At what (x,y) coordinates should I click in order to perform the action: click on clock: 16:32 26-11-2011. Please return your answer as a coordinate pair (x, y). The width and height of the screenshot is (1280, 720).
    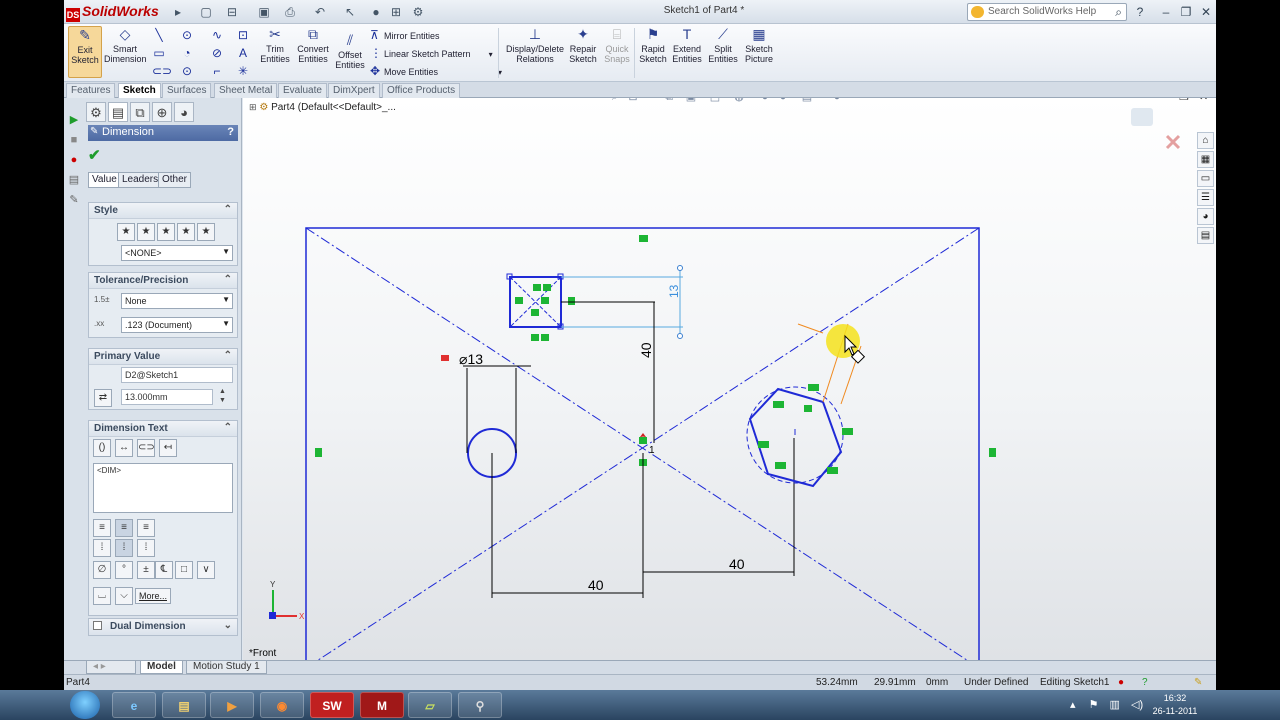
    Looking at the image, I should click on (1175, 705).